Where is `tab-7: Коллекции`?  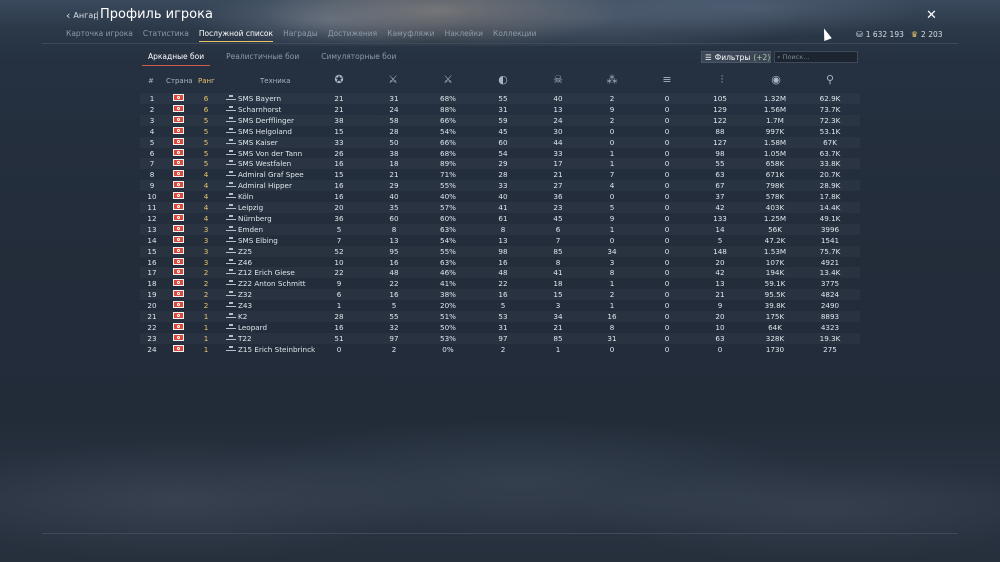 tab-7: Коллекции is located at coordinates (515, 35).